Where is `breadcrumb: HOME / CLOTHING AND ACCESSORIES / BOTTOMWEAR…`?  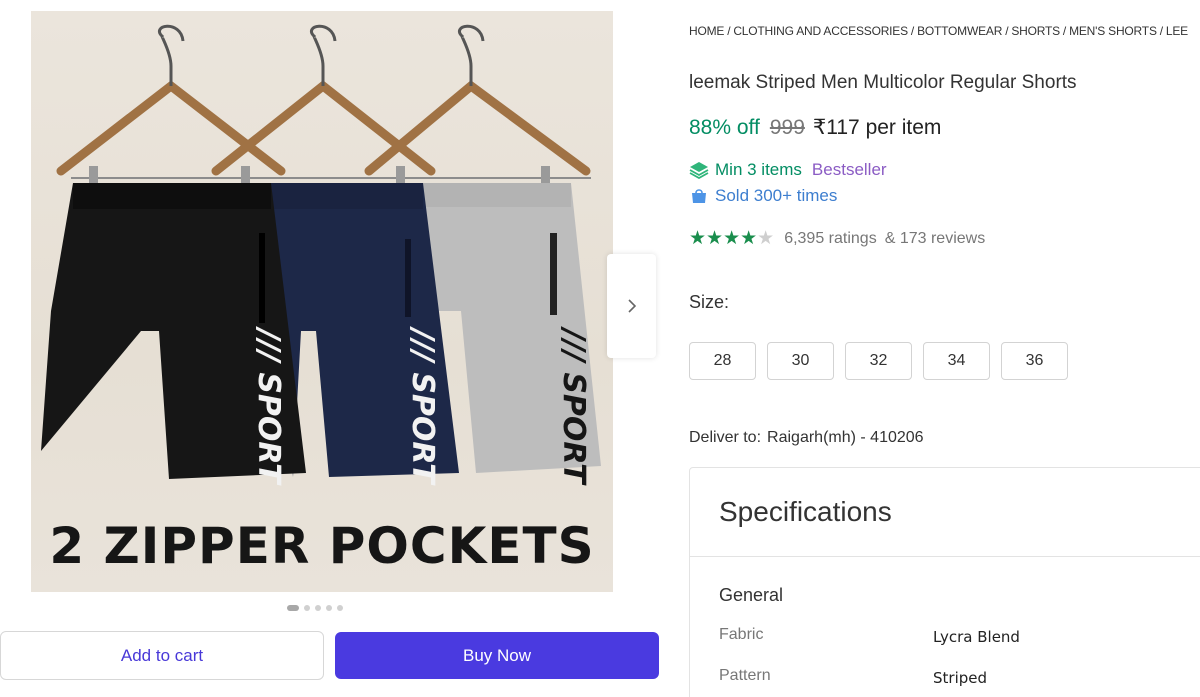 breadcrumb: HOME / CLOTHING AND ACCESSORIES / BOTTOMWEAR… is located at coordinates (938, 31).